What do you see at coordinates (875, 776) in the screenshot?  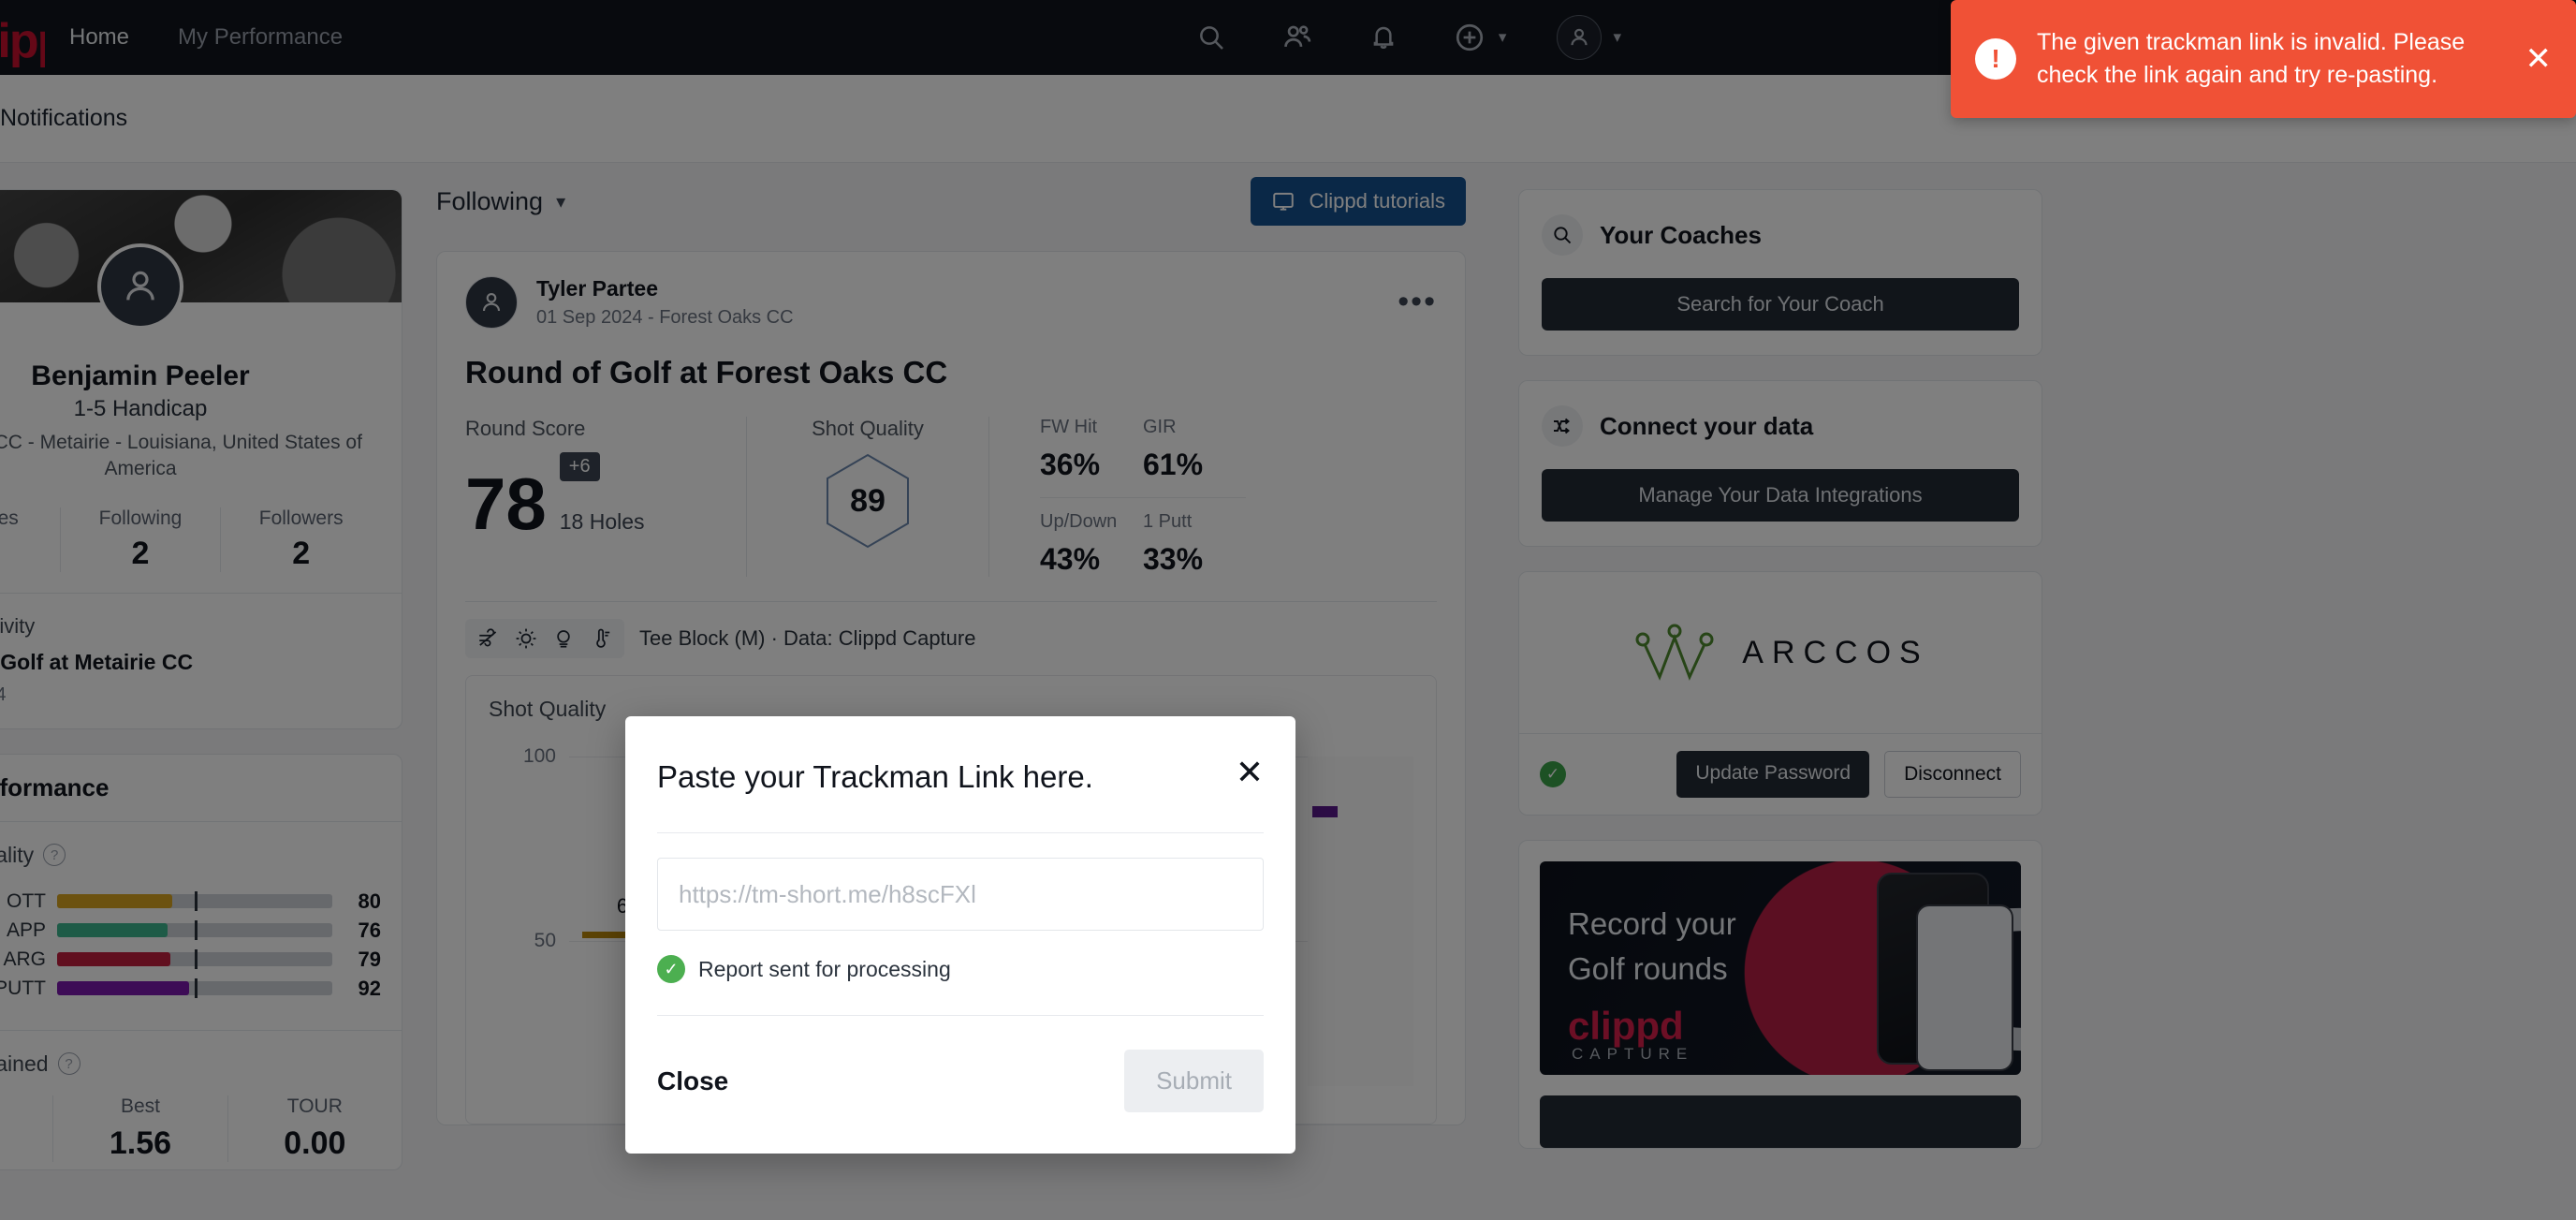 I see `modal-title: Paste your Trackman Link here.` at bounding box center [875, 776].